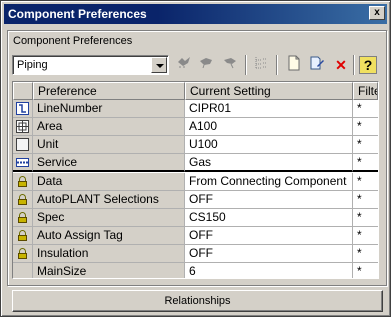 The height and width of the screenshot is (317, 391). I want to click on new-doc-icon, so click(294, 65).